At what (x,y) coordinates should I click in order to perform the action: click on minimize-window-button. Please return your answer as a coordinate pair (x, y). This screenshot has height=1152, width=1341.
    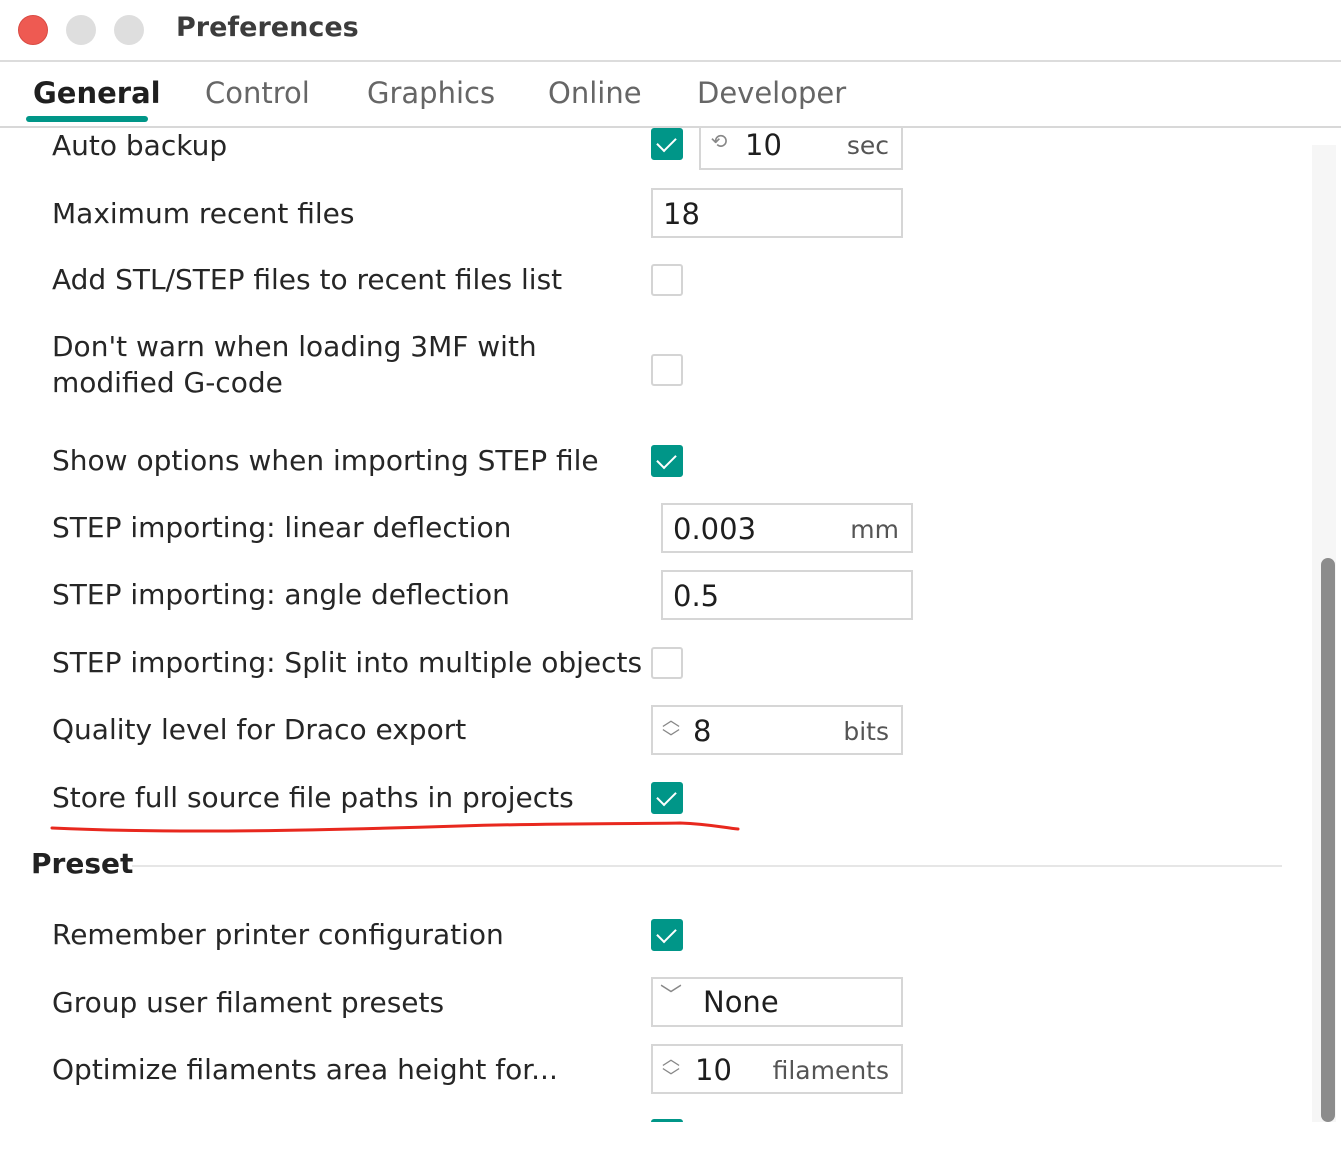
    Looking at the image, I should click on (81, 30).